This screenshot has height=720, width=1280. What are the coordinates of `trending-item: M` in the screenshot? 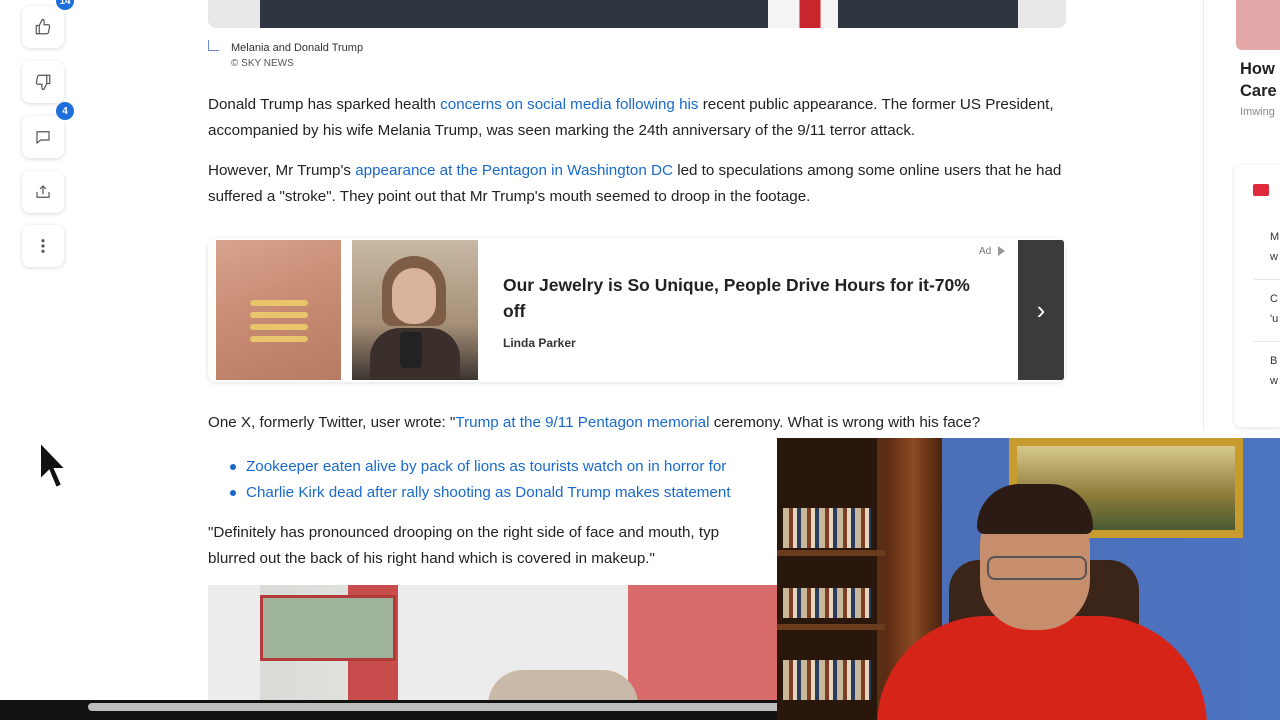 It's located at (1274, 237).